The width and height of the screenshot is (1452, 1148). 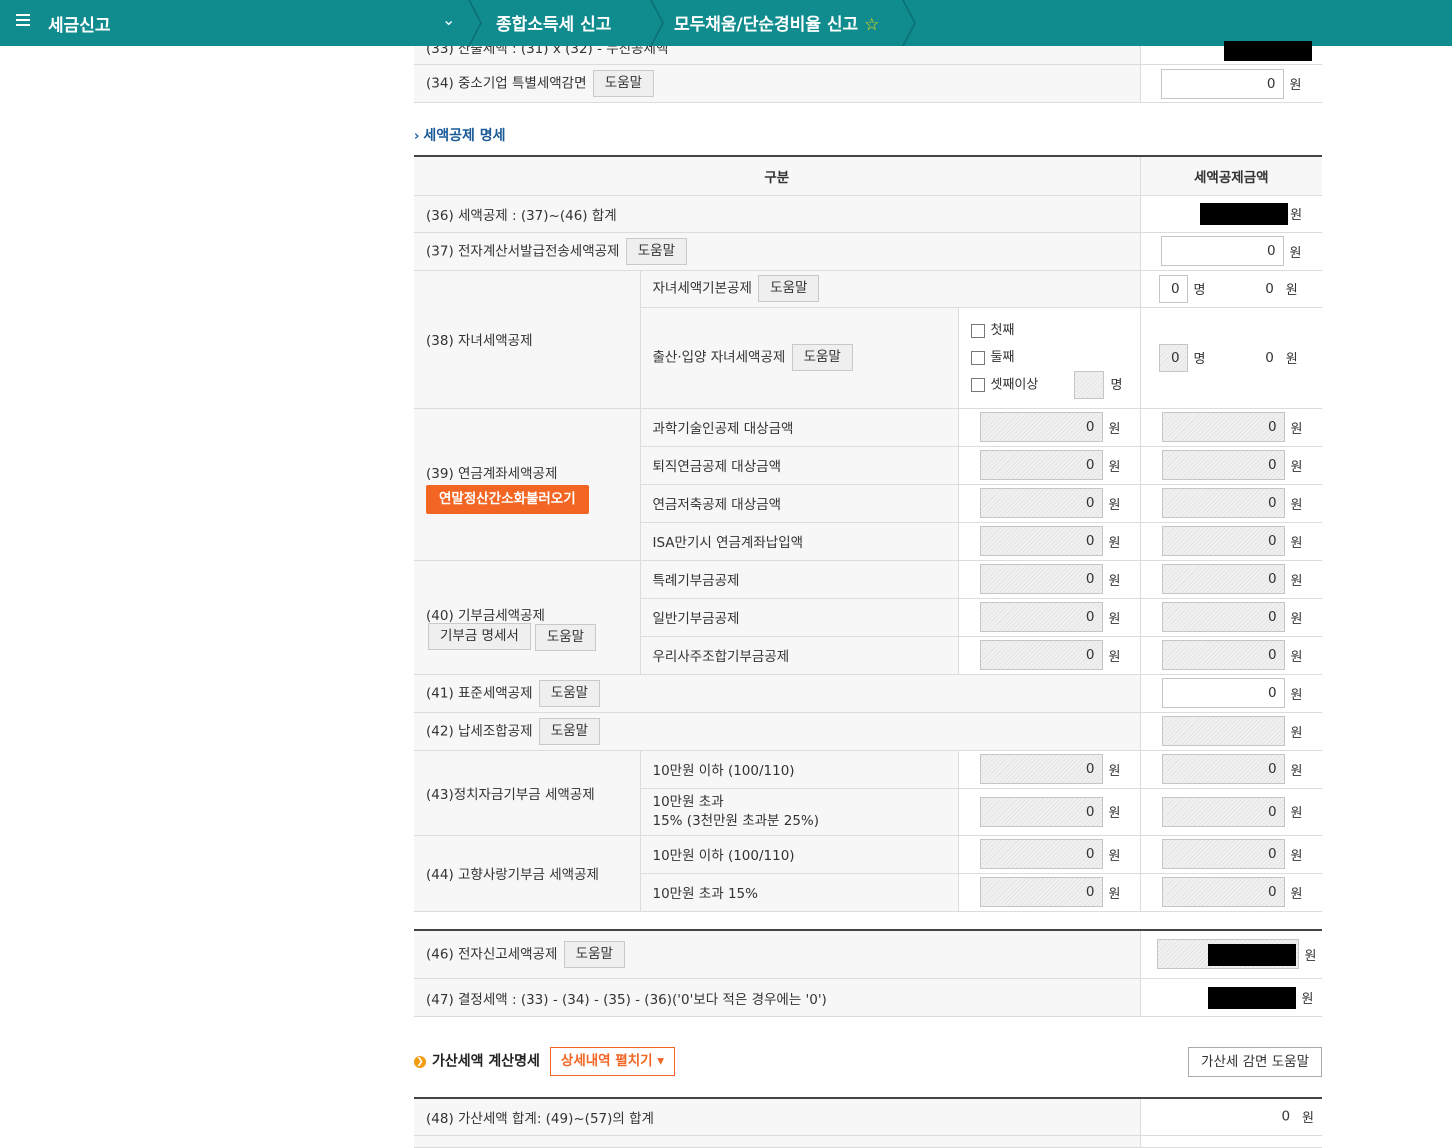 What do you see at coordinates (1041, 427) in the screenshot?
I see `row-39a-target-input: 0` at bounding box center [1041, 427].